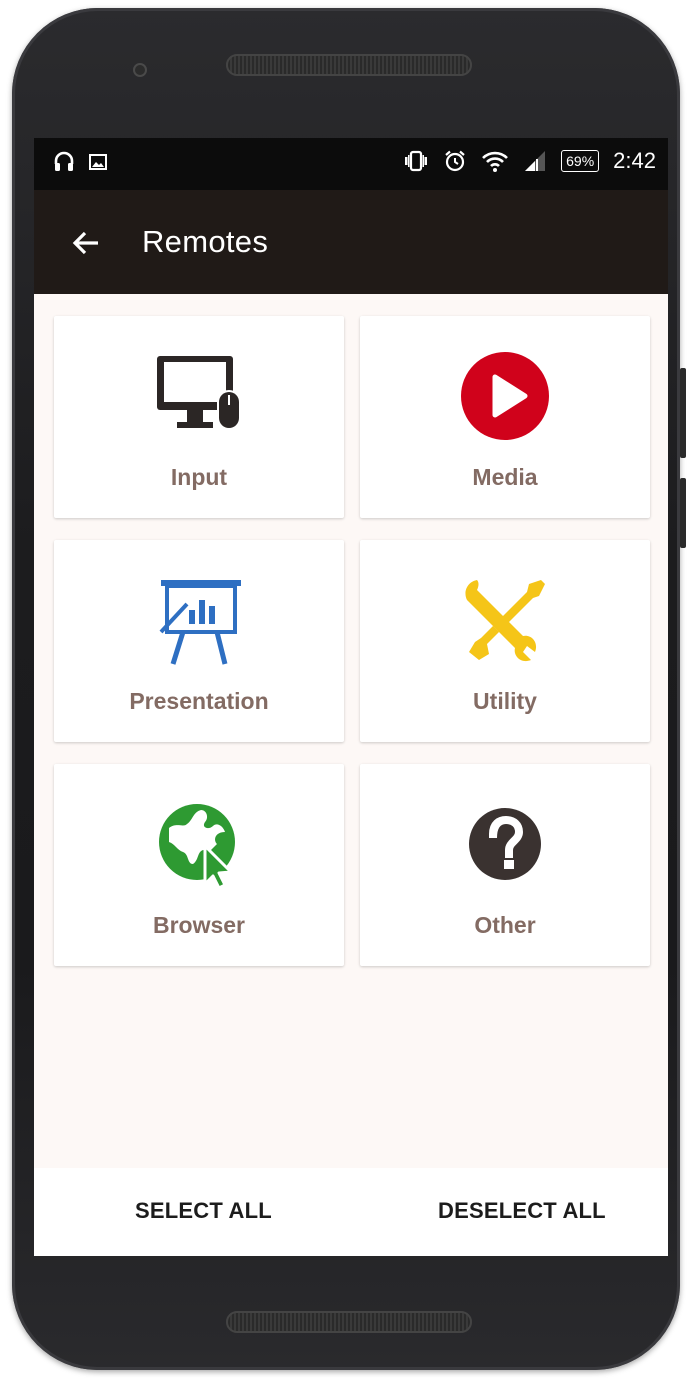 The height and width of the screenshot is (1378, 687). Describe the element at coordinates (505, 701) in the screenshot. I see `tile-label: Utility` at that location.